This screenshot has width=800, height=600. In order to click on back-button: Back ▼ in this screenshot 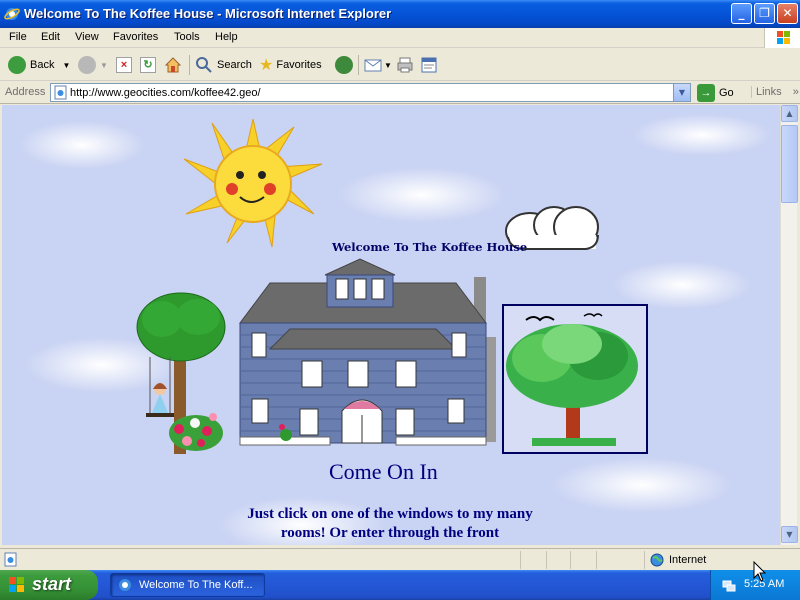, I will do `click(39, 65)`.